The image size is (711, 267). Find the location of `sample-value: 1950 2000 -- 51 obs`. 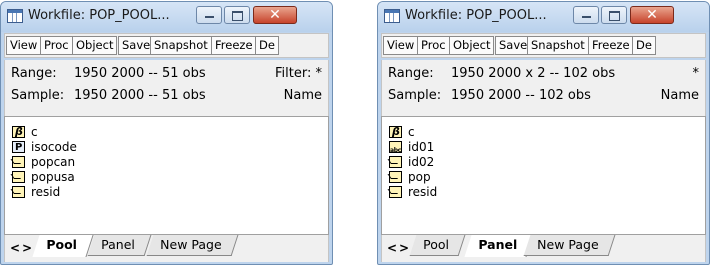

sample-value: 1950 2000 -- 51 obs is located at coordinates (140, 95).